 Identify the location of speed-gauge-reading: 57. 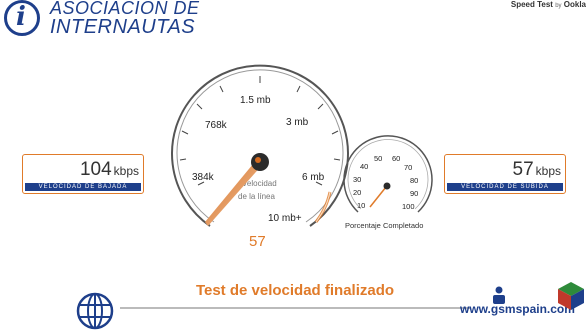
(257, 241).